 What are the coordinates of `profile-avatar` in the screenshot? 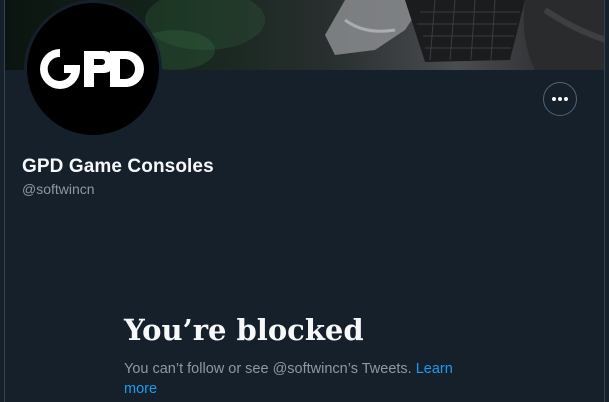 It's located at (93, 69).